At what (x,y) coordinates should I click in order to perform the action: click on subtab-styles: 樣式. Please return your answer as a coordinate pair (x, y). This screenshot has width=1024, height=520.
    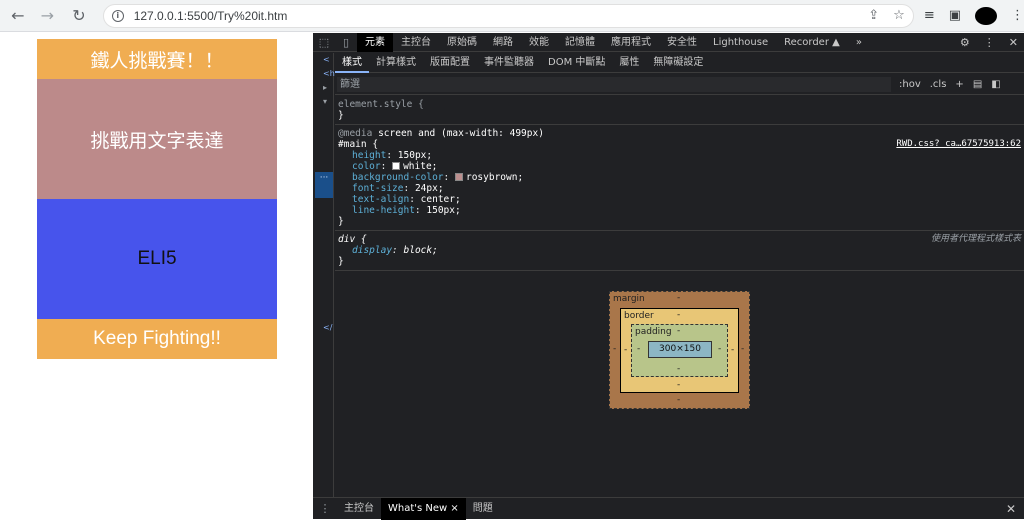
    Looking at the image, I should click on (352, 63).